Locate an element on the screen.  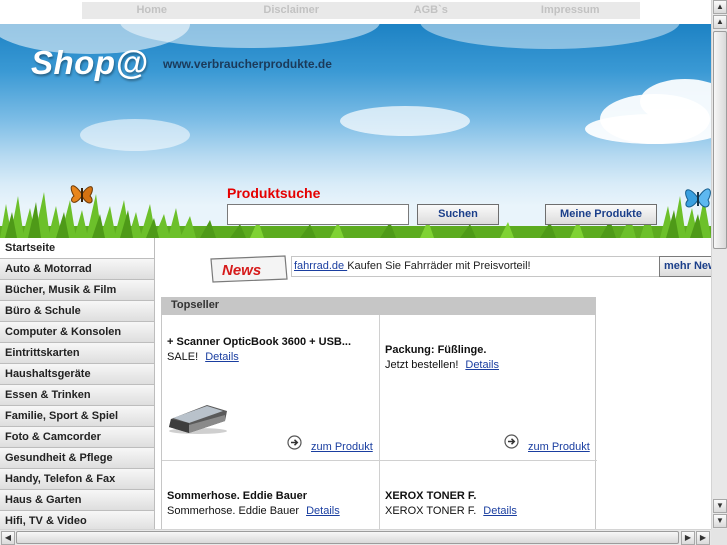
sidebar-item-computer-konsolen: Computer & Konsolen is located at coordinates (77, 332).